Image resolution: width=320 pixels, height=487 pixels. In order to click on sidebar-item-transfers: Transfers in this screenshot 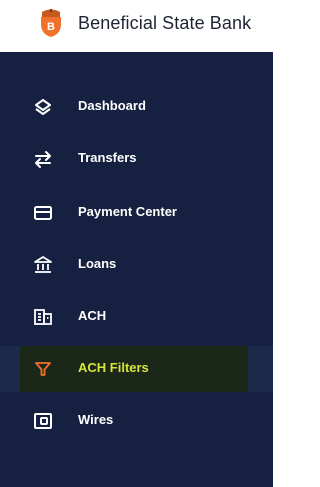, I will do `click(136, 159)`.